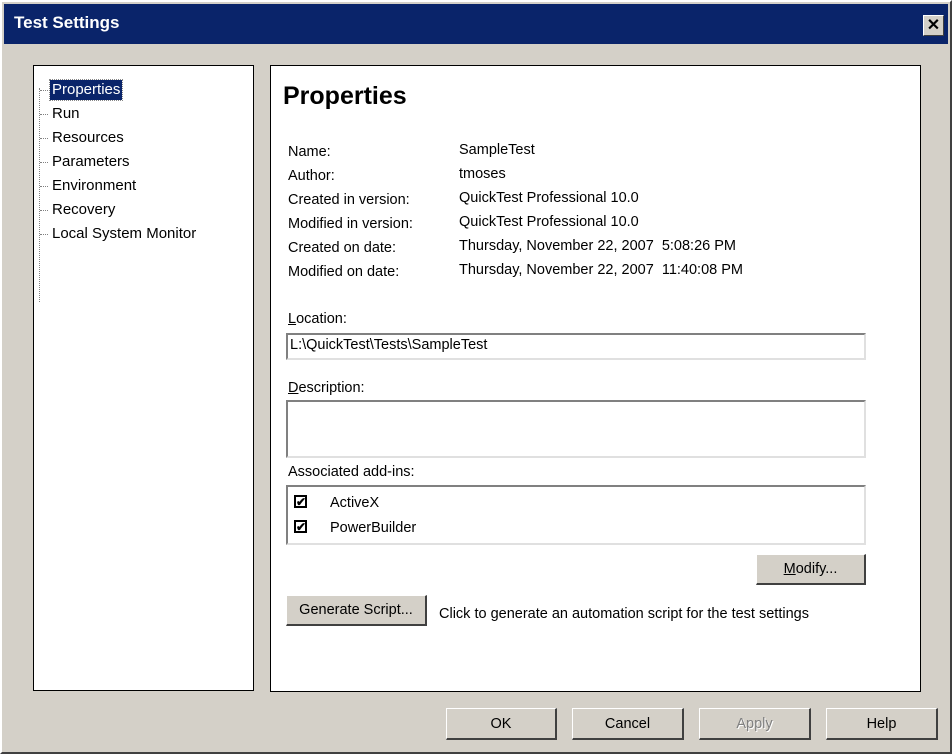  Describe the element at coordinates (350, 224) in the screenshot. I see `modified-version-label: Modified in version:` at that location.